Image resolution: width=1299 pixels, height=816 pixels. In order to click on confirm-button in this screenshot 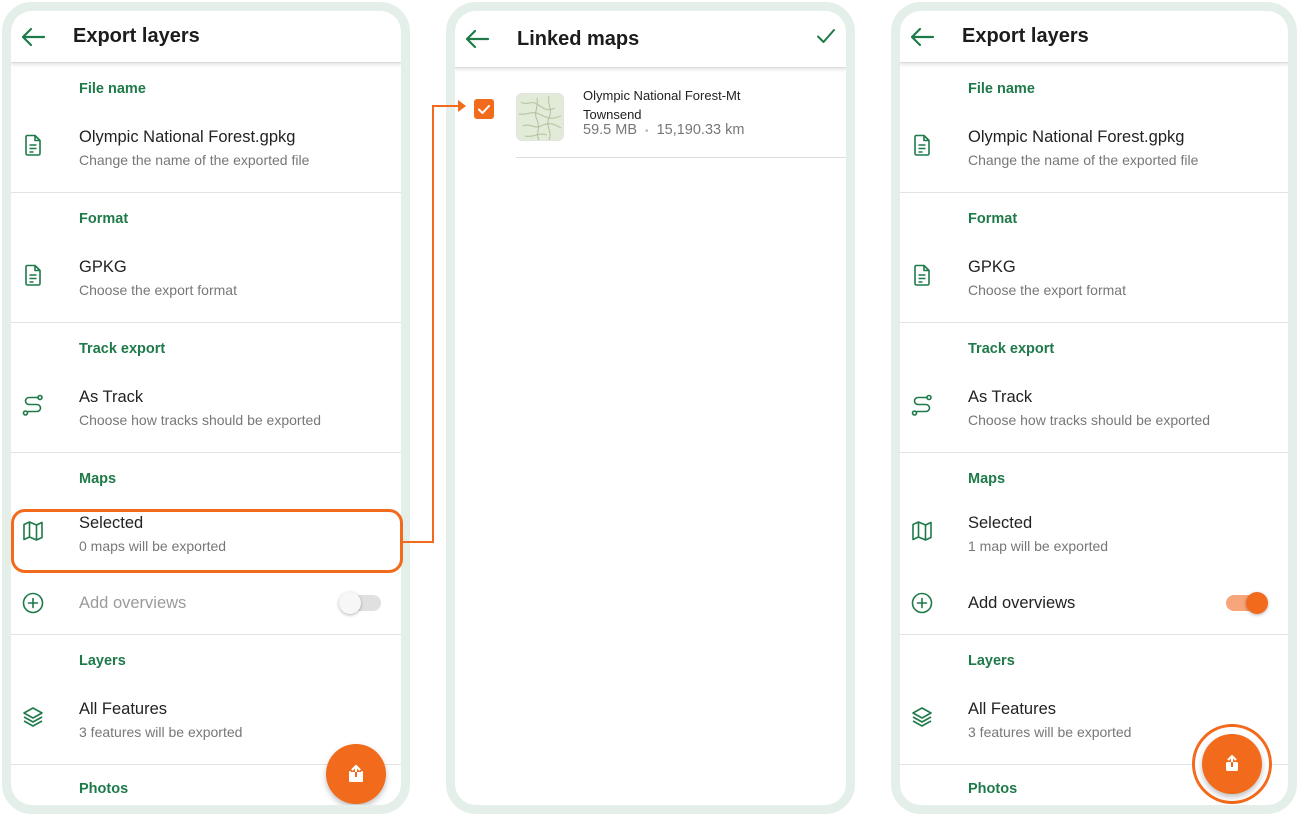, I will do `click(826, 38)`.